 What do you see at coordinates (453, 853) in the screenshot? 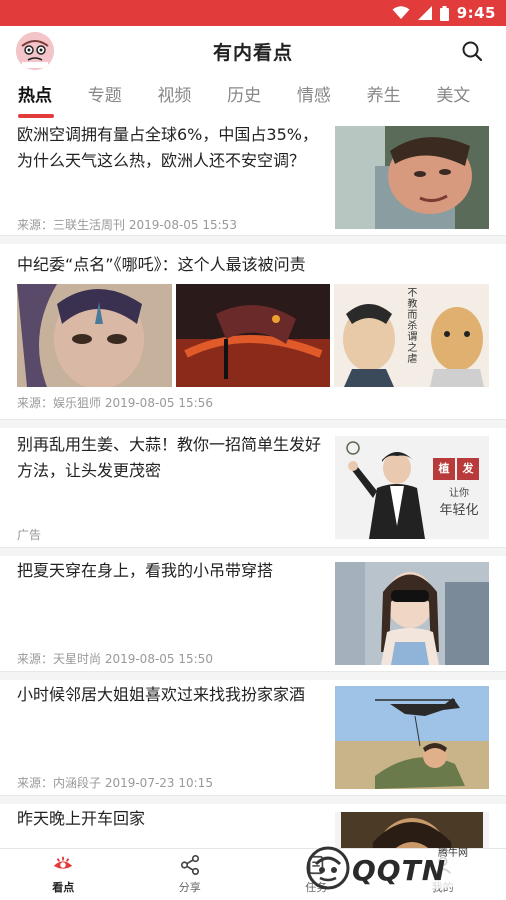
I see `watermark-subtext: 腾牛网` at bounding box center [453, 853].